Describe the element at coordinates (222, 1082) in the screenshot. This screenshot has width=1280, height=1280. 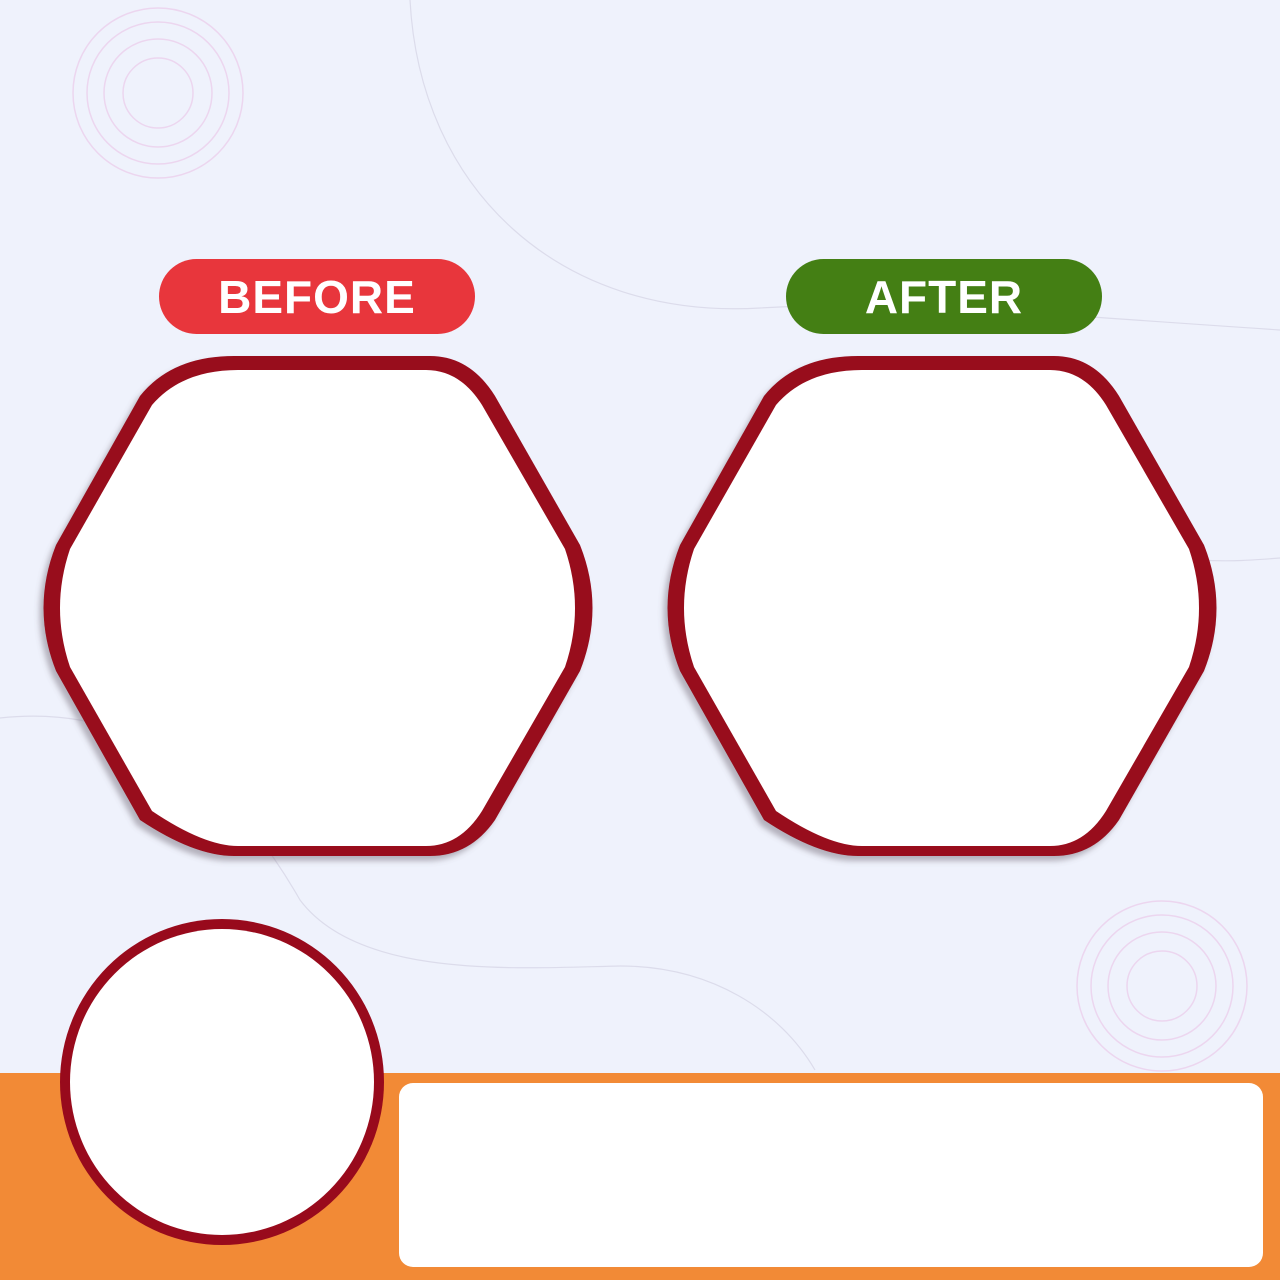
I see `circle-image-frame` at that location.